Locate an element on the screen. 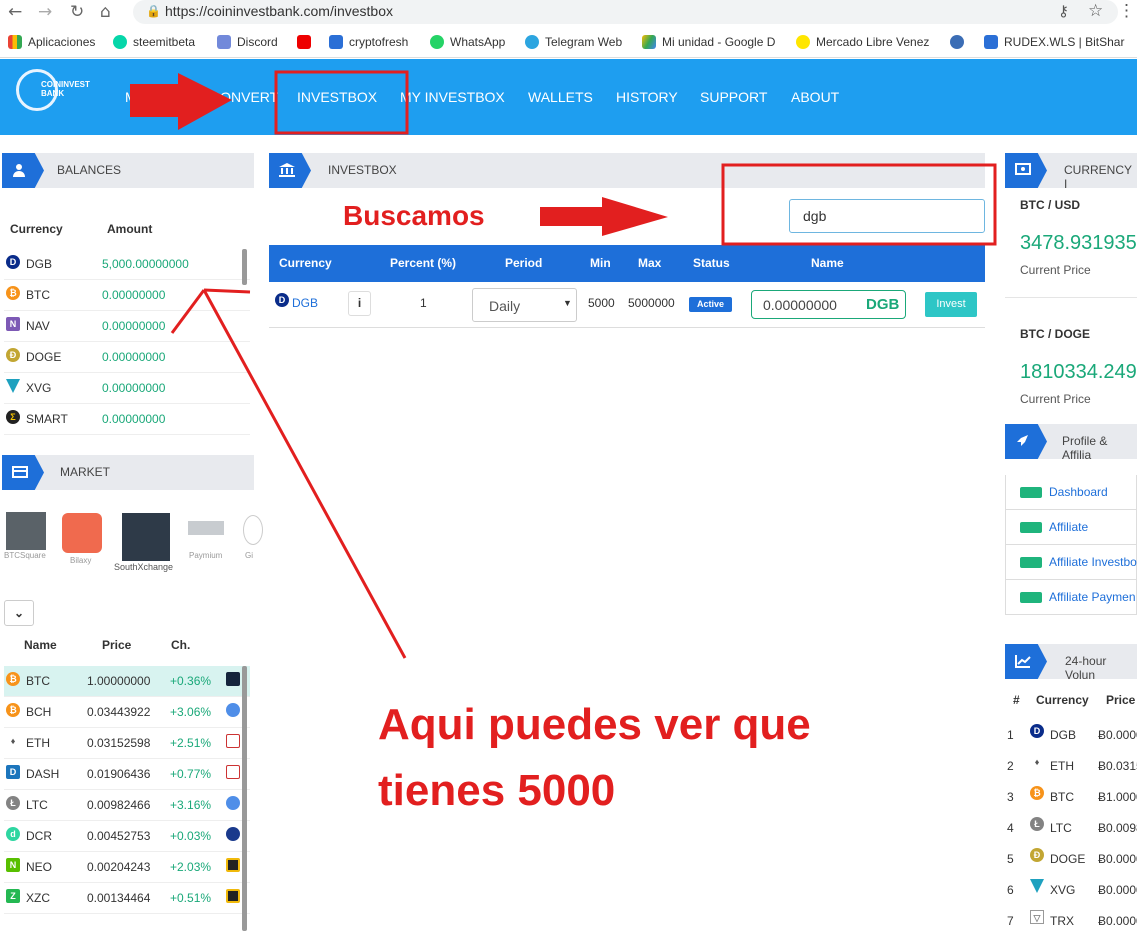 The image size is (1137, 931). balance-arrowhead-bottom is located at coordinates (188, 311).